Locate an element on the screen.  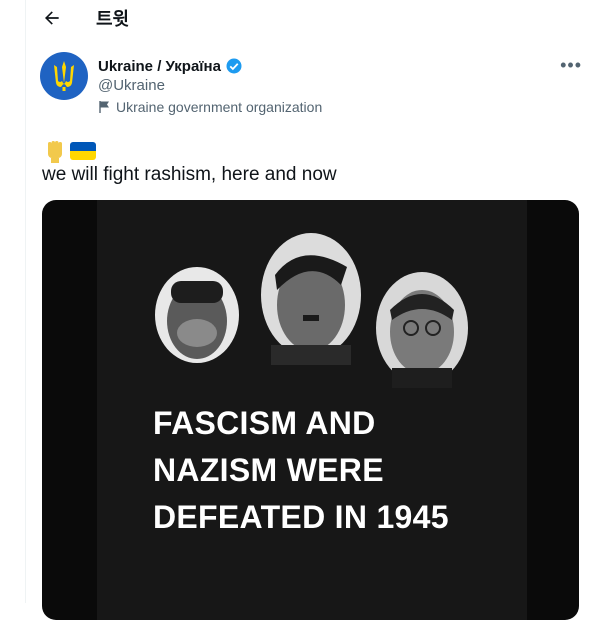
tweet-text: we will fight rashism, here and now is located at coordinates (189, 174).